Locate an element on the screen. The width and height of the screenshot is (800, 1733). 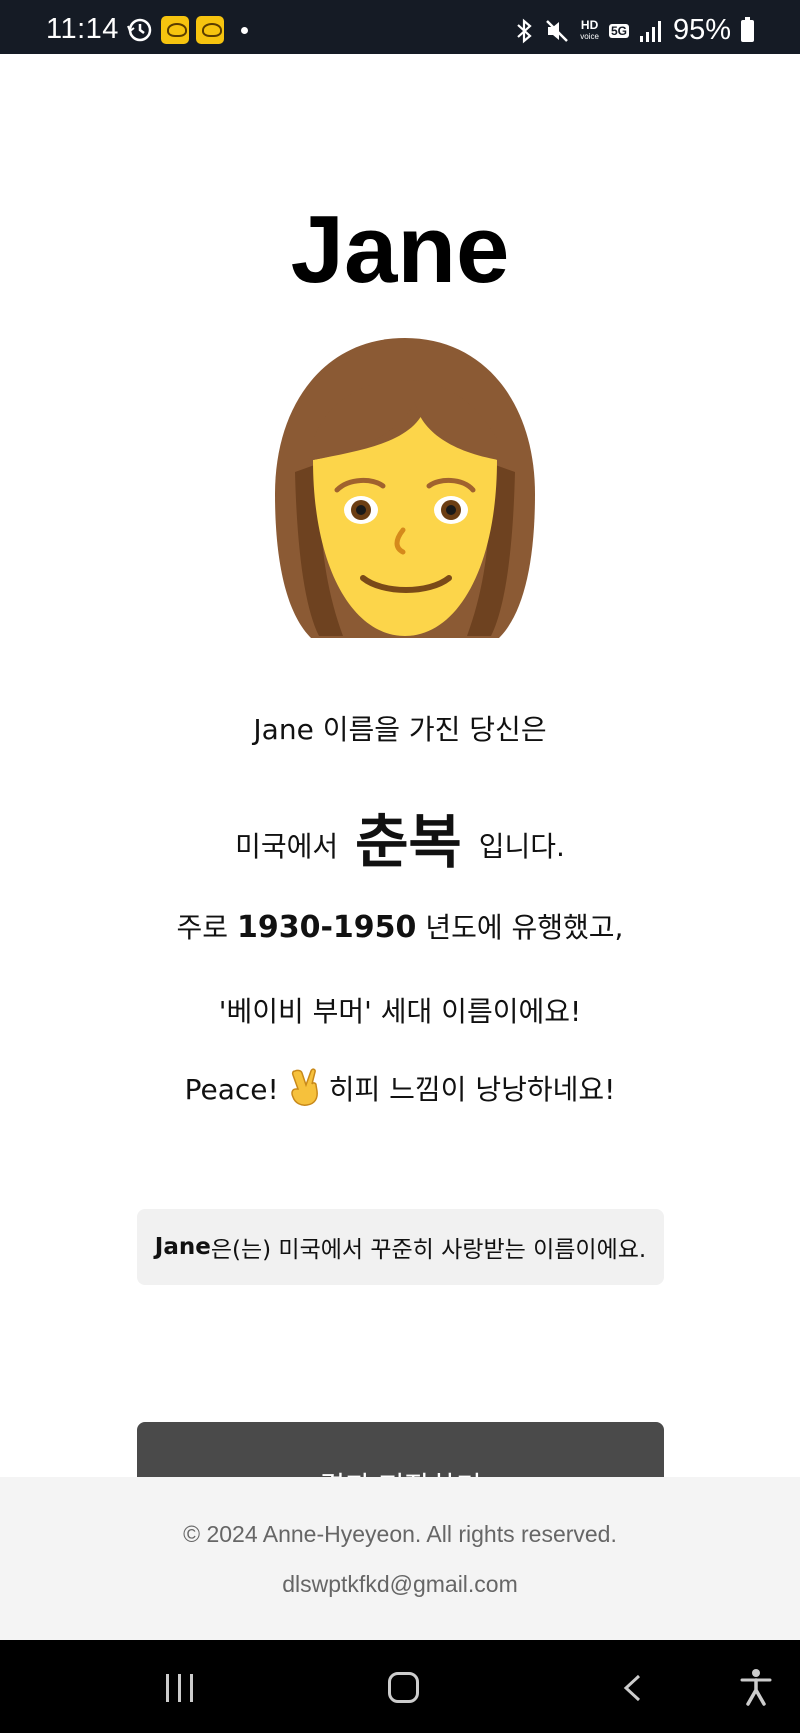
info-name: Jane is located at coordinates (182, 1247).